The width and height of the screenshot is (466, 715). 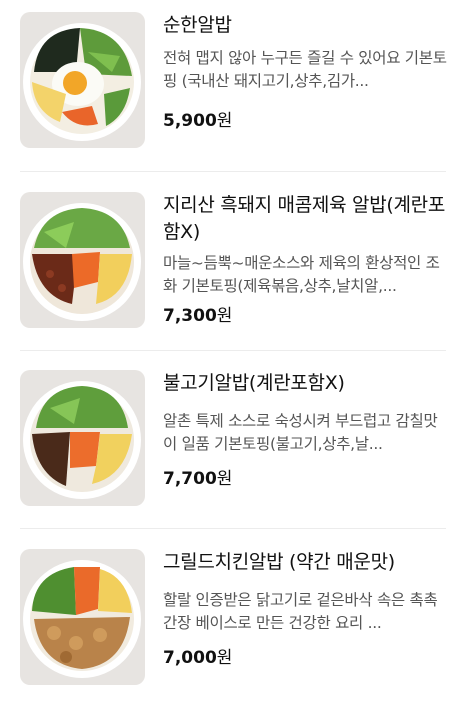 What do you see at coordinates (254, 383) in the screenshot?
I see `menu-item-title: 불고기알밥(계란포함X)` at bounding box center [254, 383].